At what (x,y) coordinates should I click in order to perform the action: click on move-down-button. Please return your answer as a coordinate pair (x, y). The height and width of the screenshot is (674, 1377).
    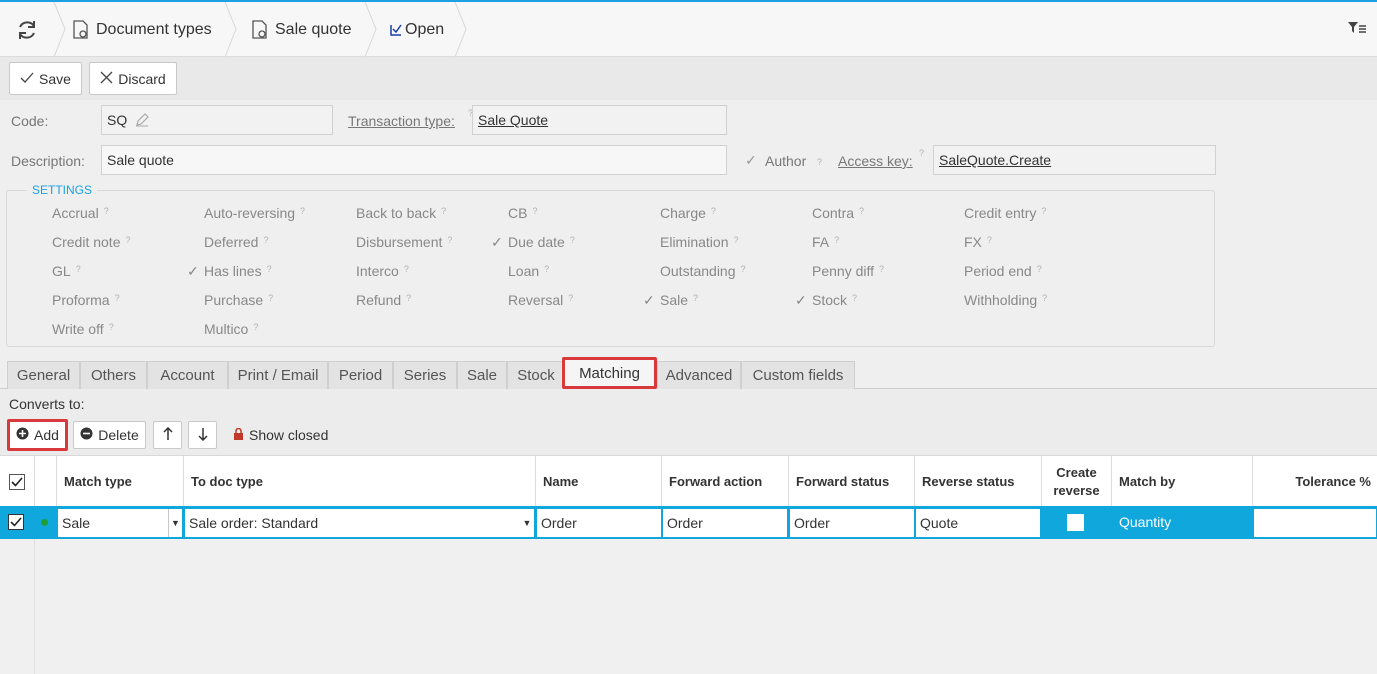
    Looking at the image, I should click on (202, 435).